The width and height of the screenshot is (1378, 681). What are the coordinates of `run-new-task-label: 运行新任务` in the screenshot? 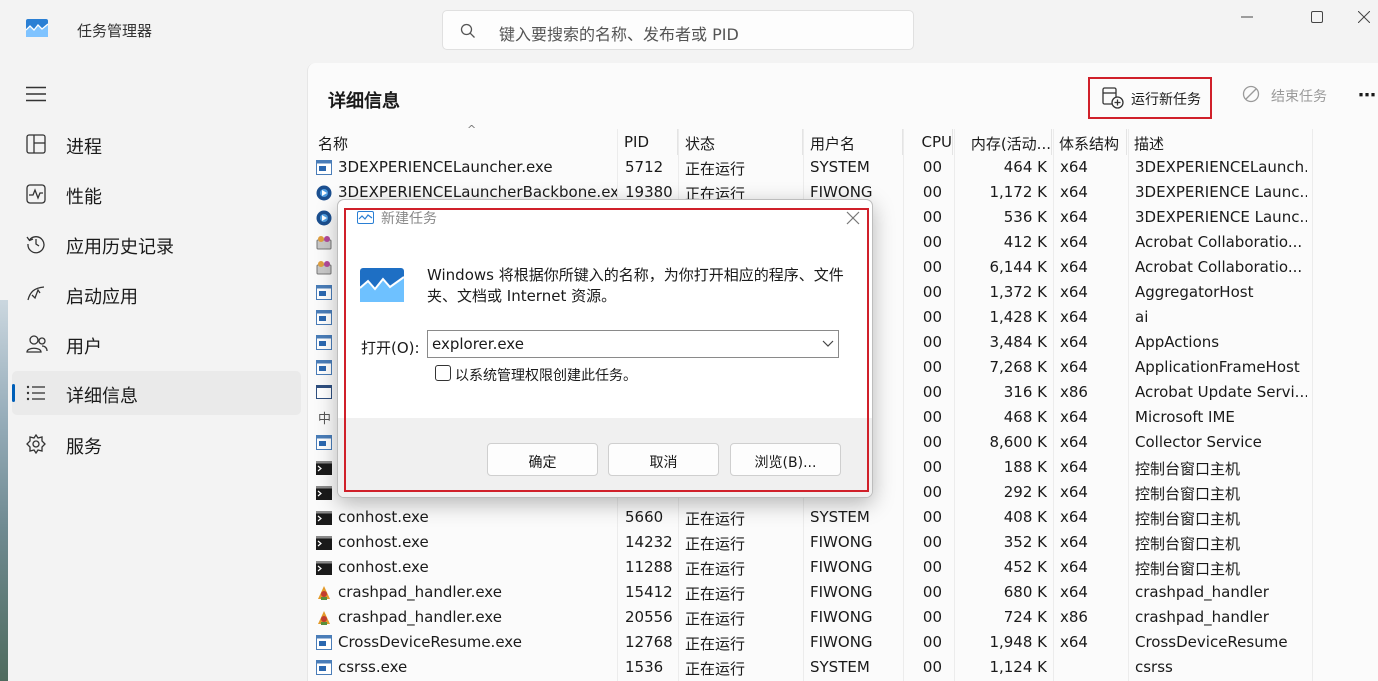 It's located at (1166, 100).